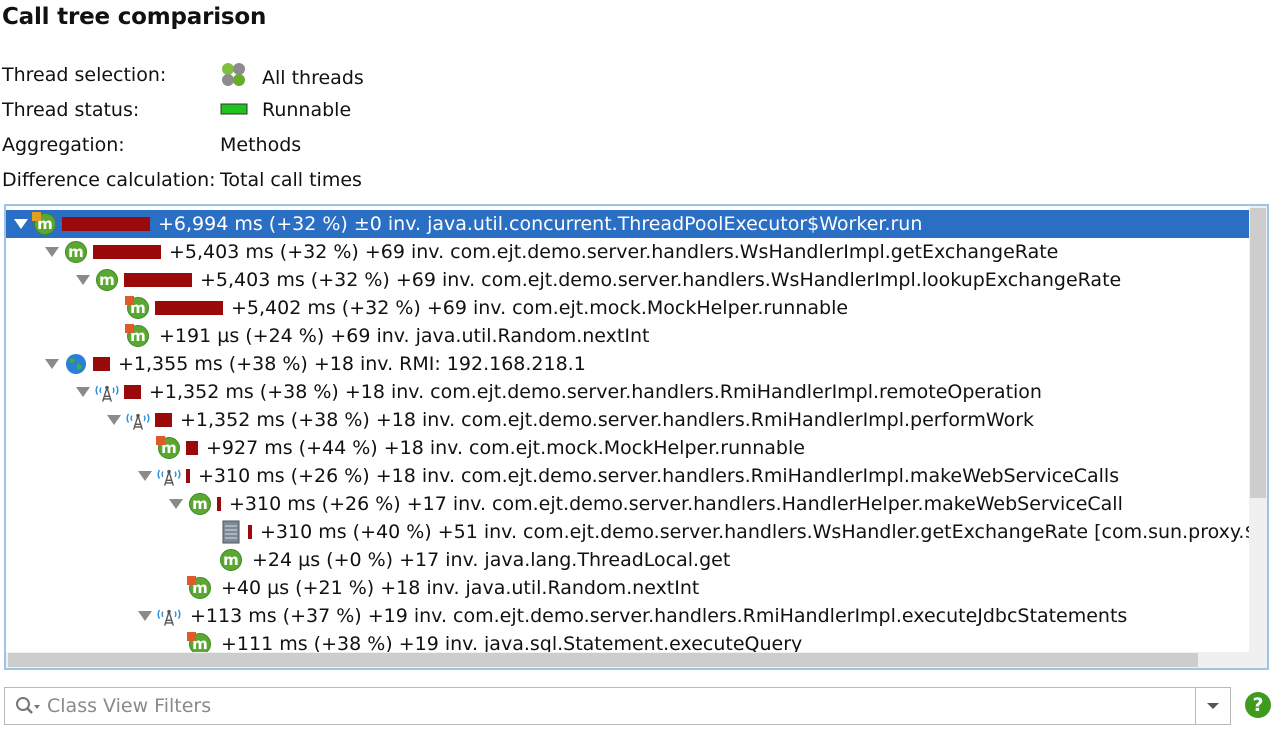 The width and height of the screenshot is (1272, 730). What do you see at coordinates (260, 145) in the screenshot?
I see `aggregation-value: Methods` at bounding box center [260, 145].